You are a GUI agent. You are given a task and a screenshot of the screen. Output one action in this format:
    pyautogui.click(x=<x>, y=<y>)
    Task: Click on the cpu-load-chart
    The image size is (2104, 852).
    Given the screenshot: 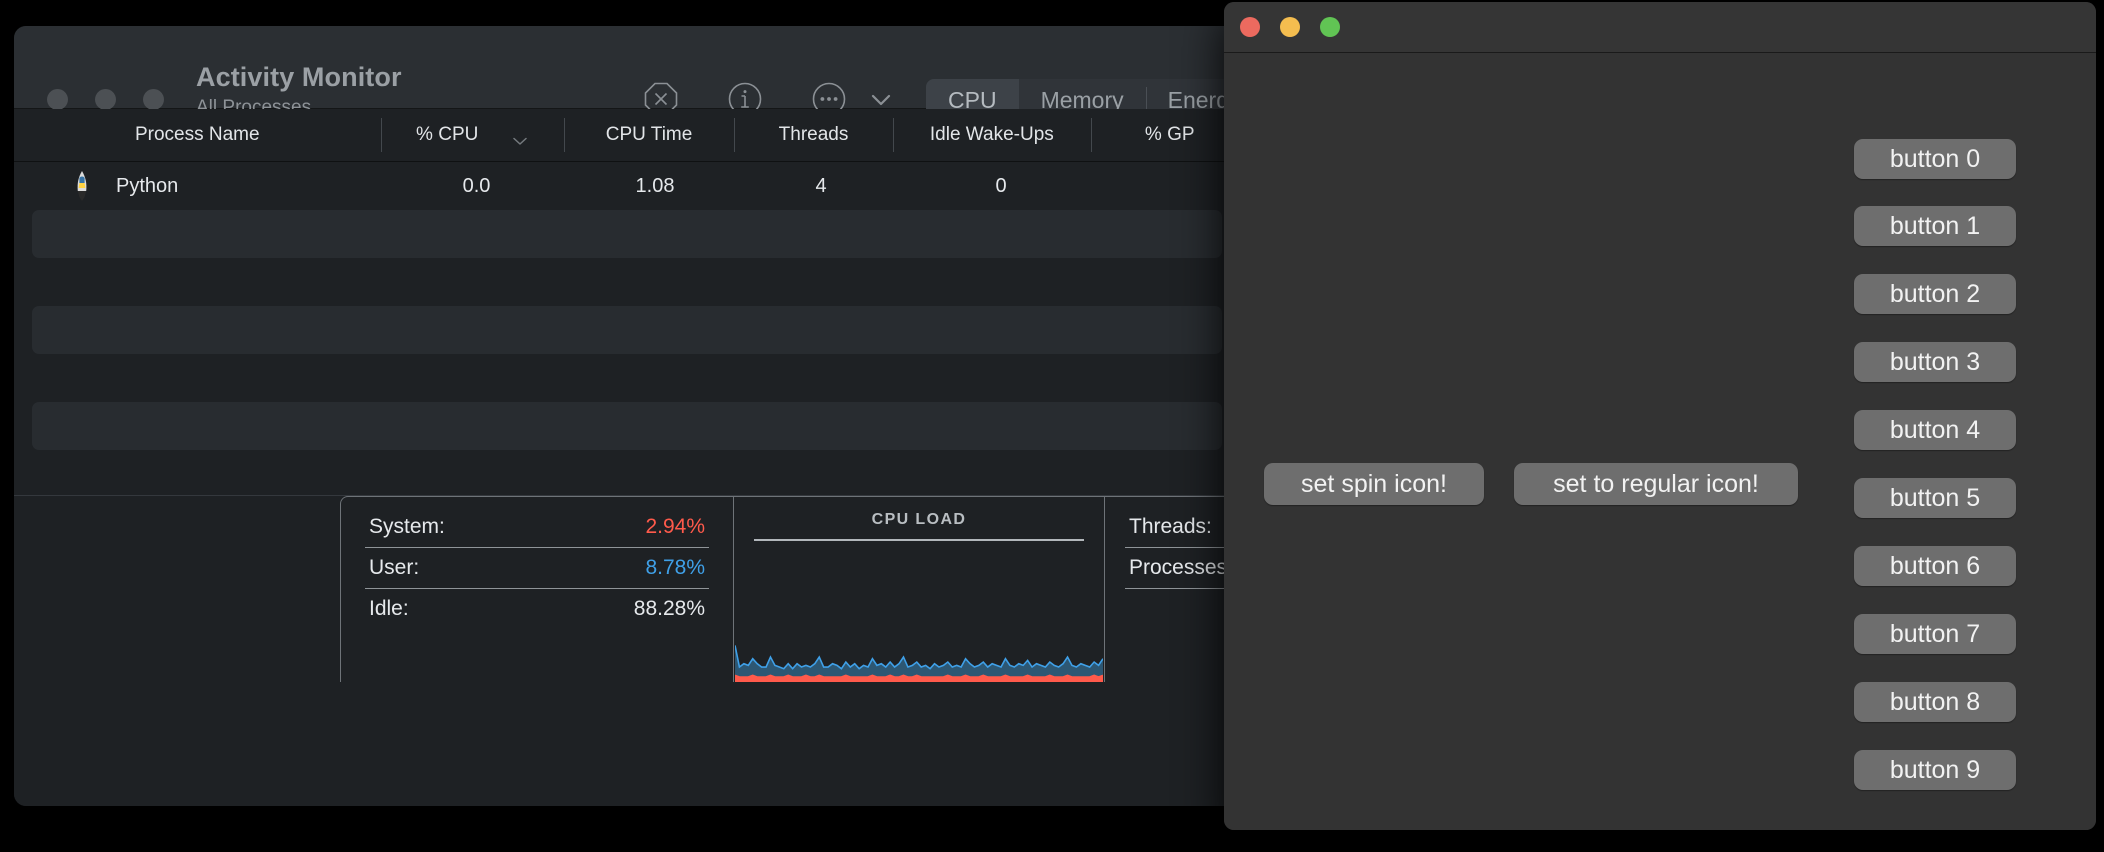 What is the action you would take?
    pyautogui.click(x=919, y=650)
    